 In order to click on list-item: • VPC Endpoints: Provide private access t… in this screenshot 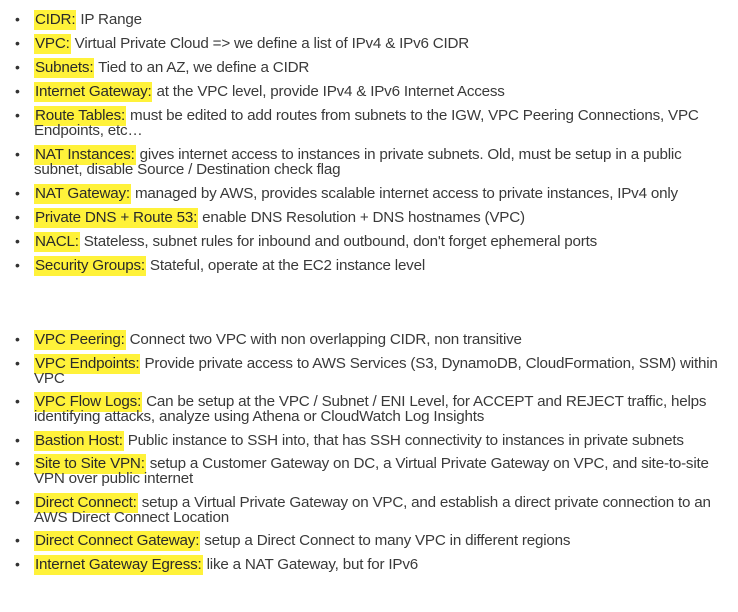, I will do `click(369, 369)`.